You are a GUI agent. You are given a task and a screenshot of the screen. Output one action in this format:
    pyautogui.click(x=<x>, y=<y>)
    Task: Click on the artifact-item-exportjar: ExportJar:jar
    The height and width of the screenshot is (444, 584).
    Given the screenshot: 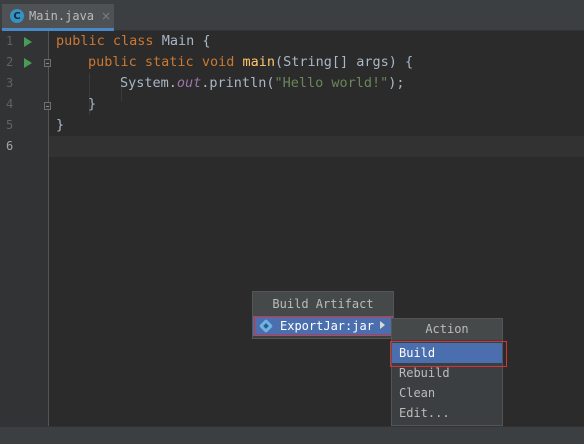 What is the action you would take?
    pyautogui.click(x=323, y=326)
    